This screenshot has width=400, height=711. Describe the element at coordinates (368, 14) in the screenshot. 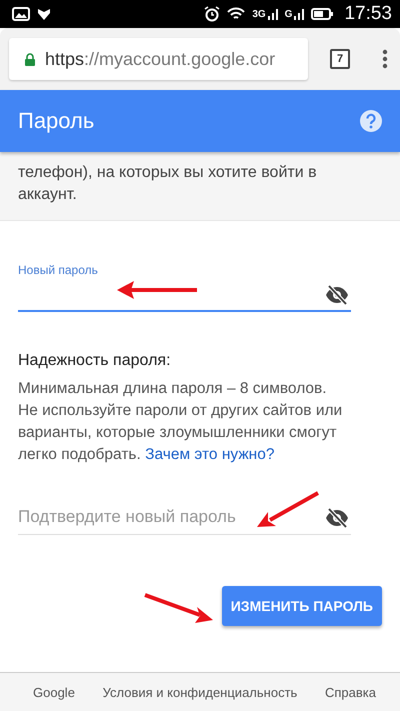

I see `clock: 17:53` at that location.